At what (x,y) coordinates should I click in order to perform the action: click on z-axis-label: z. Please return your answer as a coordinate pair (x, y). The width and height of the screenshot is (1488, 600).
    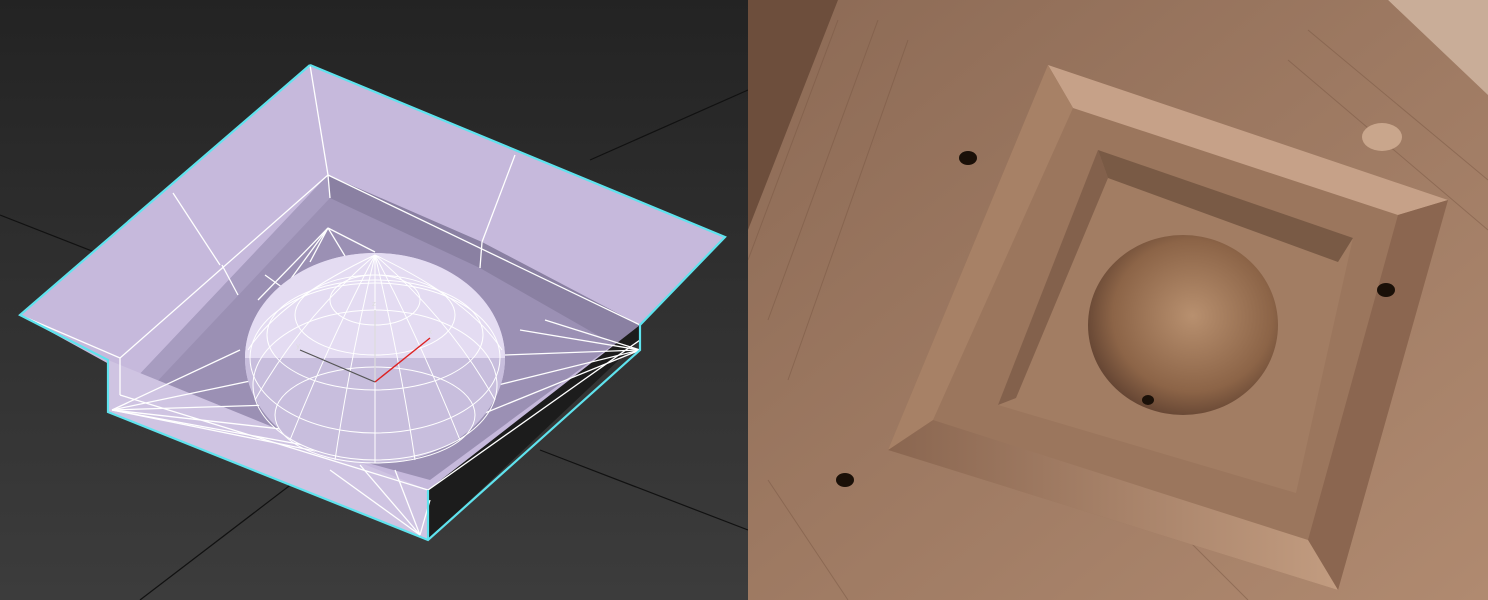
    Looking at the image, I should click on (374, 304).